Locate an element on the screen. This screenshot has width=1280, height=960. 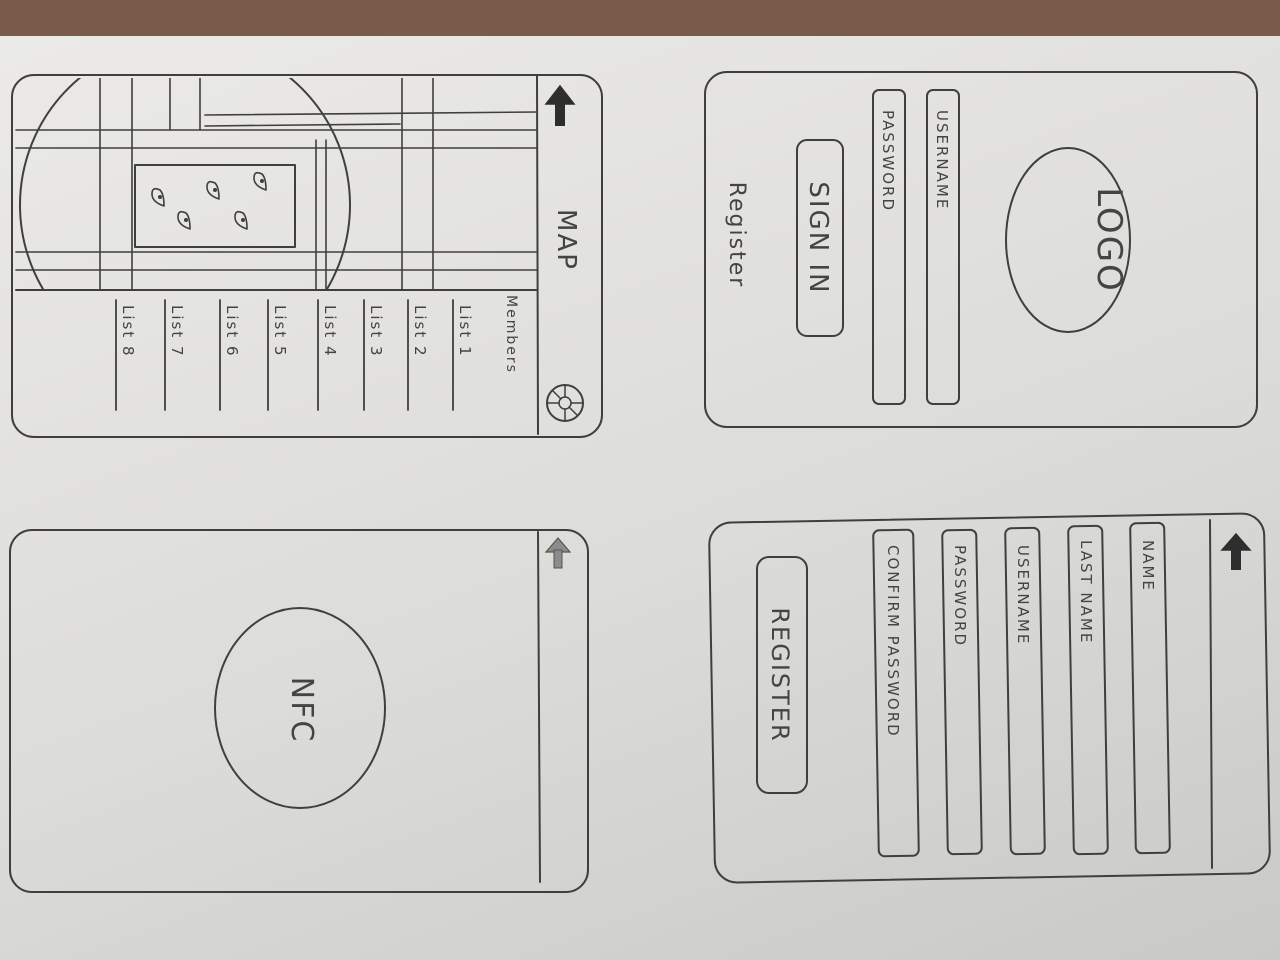
svg-text: List 2 is located at coordinates (420, 331).